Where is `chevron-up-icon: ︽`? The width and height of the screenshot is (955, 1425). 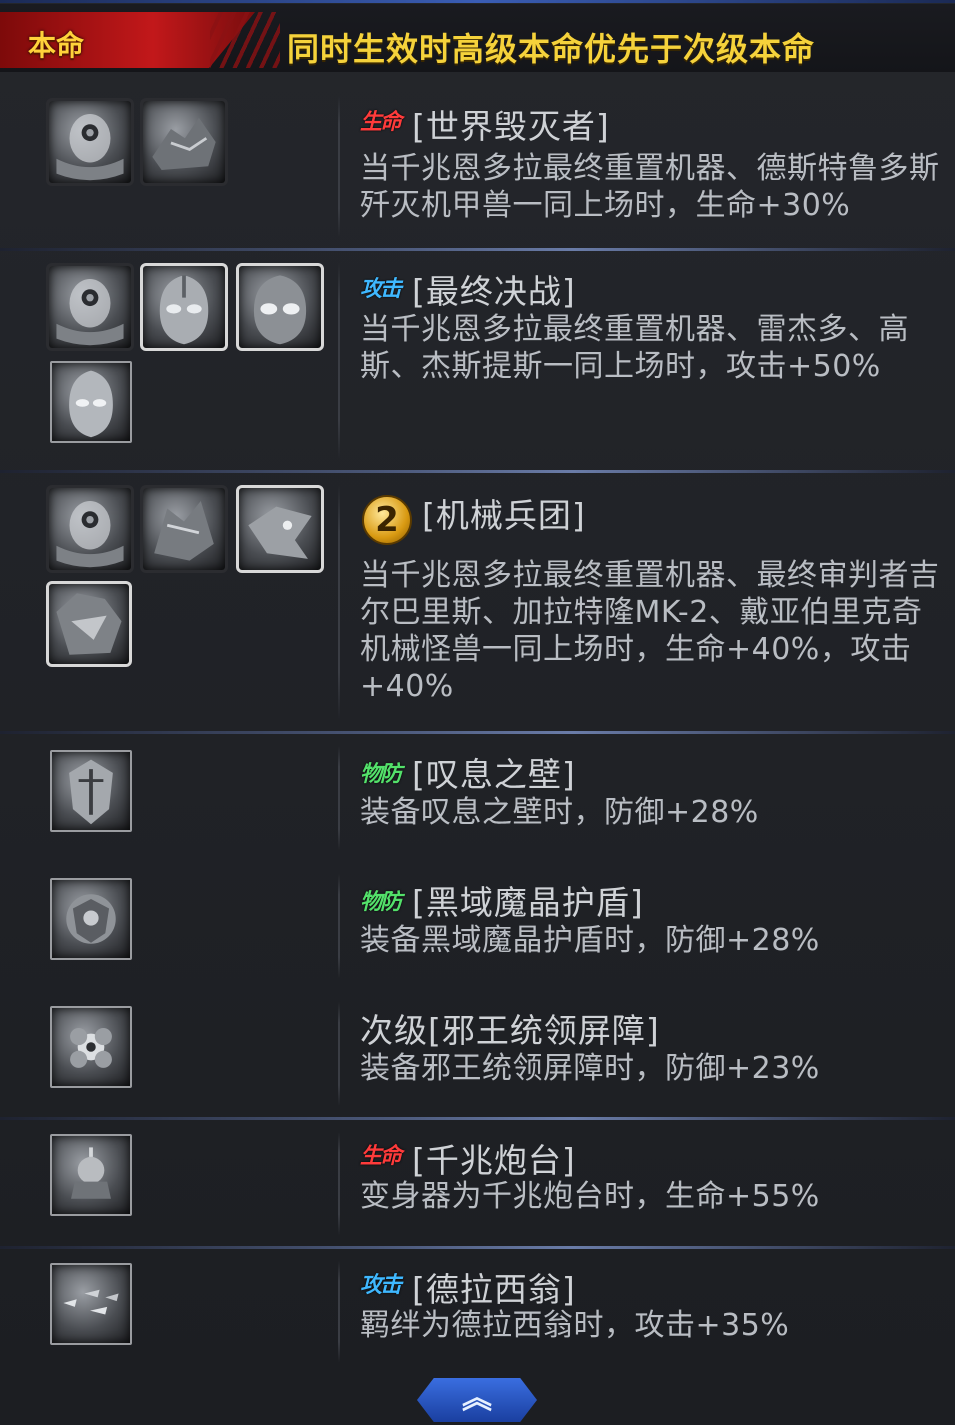
chevron-up-icon: ︽ is located at coordinates (477, 1398).